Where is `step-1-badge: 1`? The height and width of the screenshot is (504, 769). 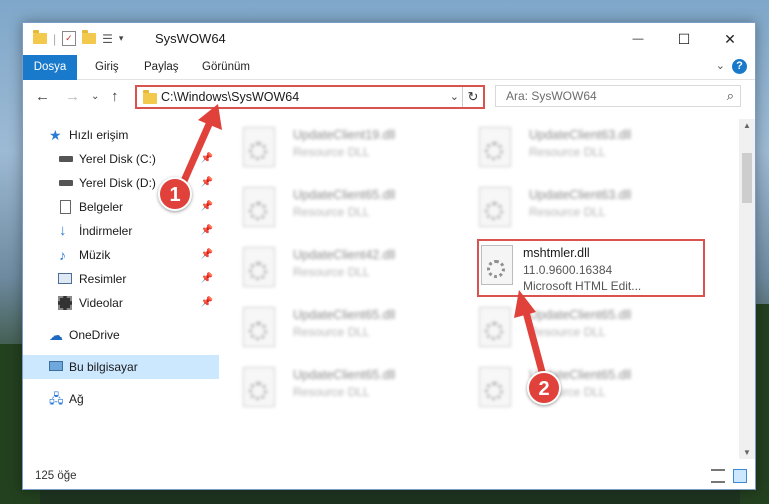 step-1-badge: 1 is located at coordinates (175, 194).